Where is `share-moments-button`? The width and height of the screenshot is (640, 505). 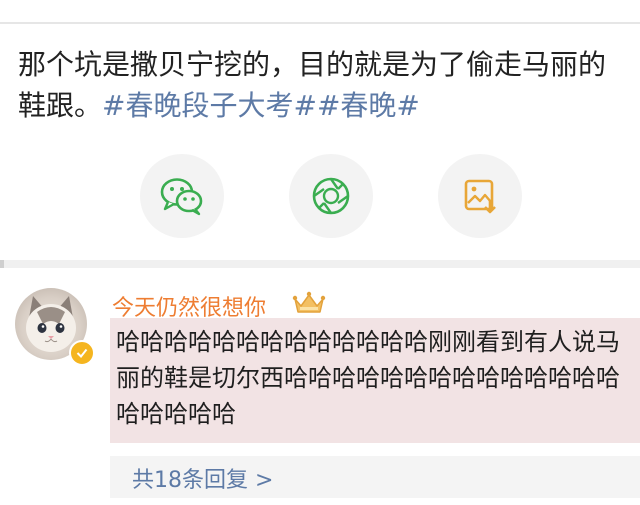 share-moments-button is located at coordinates (331, 196).